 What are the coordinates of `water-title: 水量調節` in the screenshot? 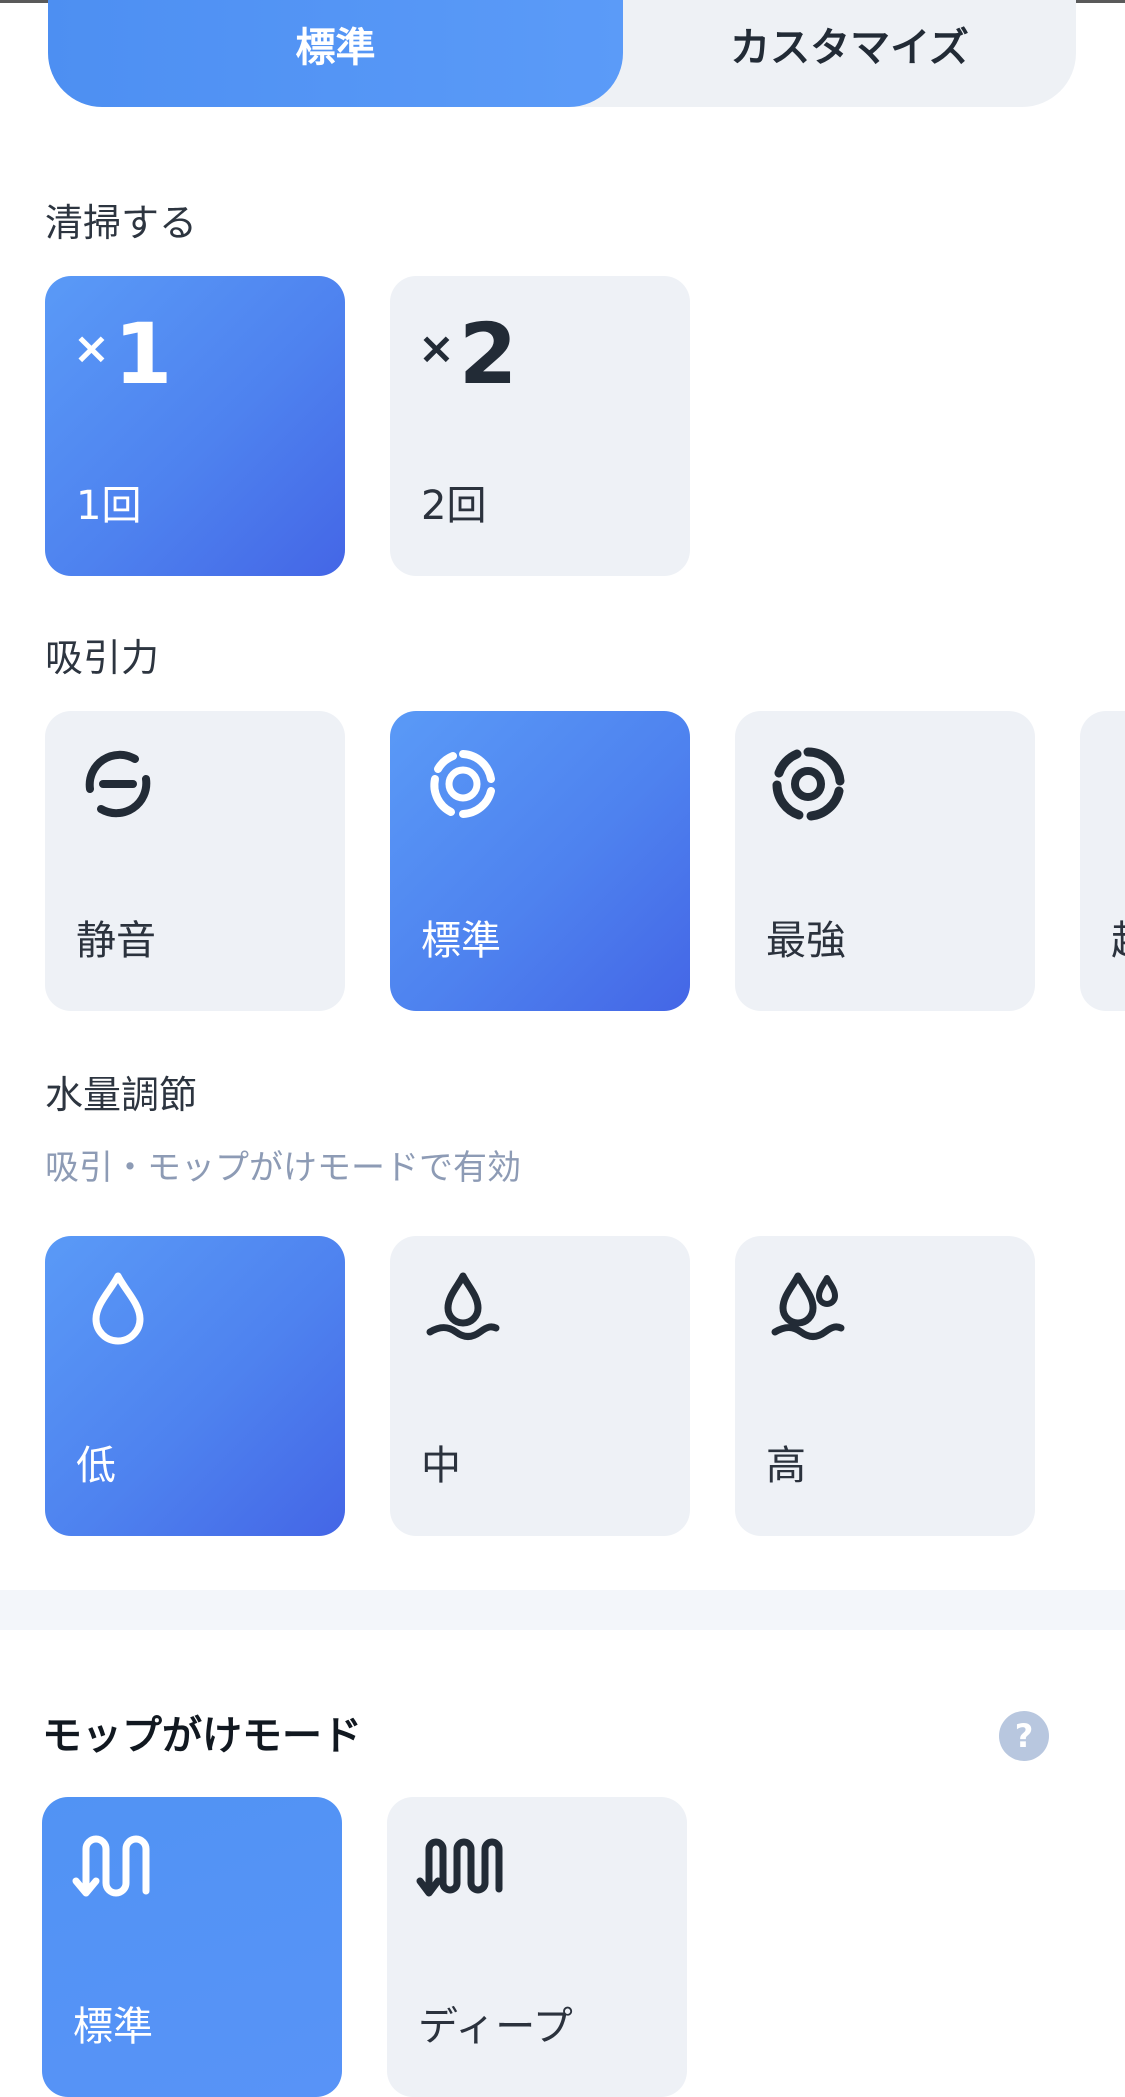 It's located at (121, 1095).